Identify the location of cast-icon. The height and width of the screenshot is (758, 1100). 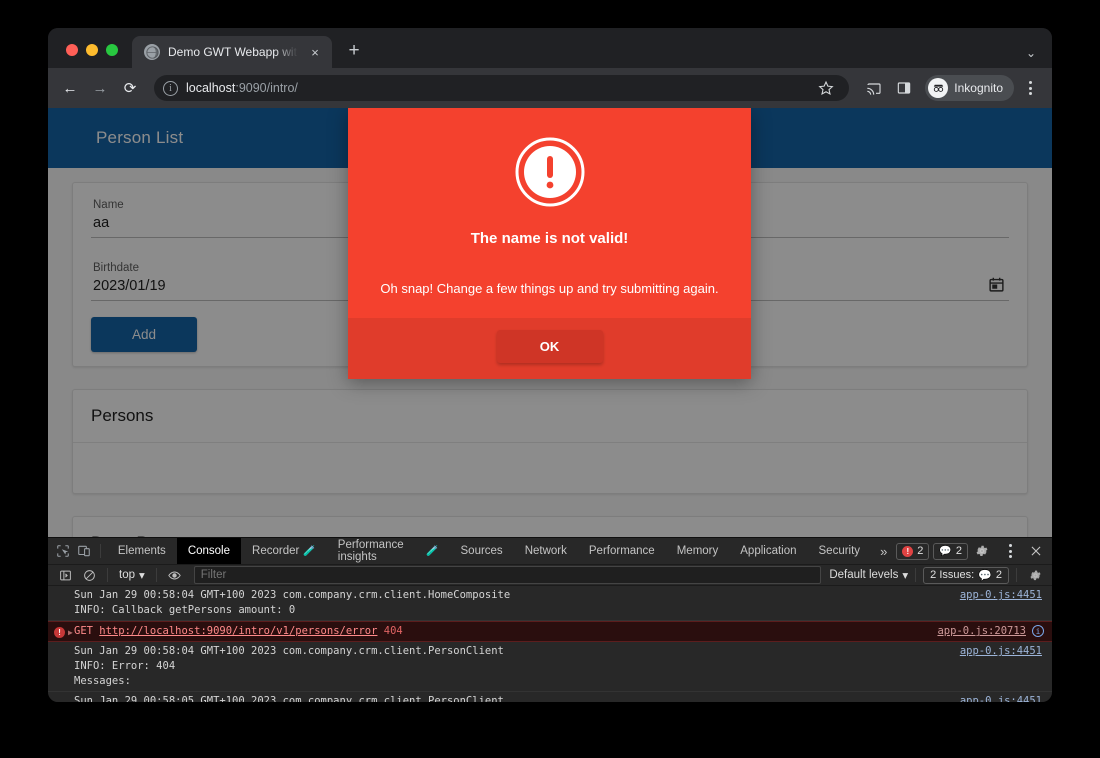
(874, 88).